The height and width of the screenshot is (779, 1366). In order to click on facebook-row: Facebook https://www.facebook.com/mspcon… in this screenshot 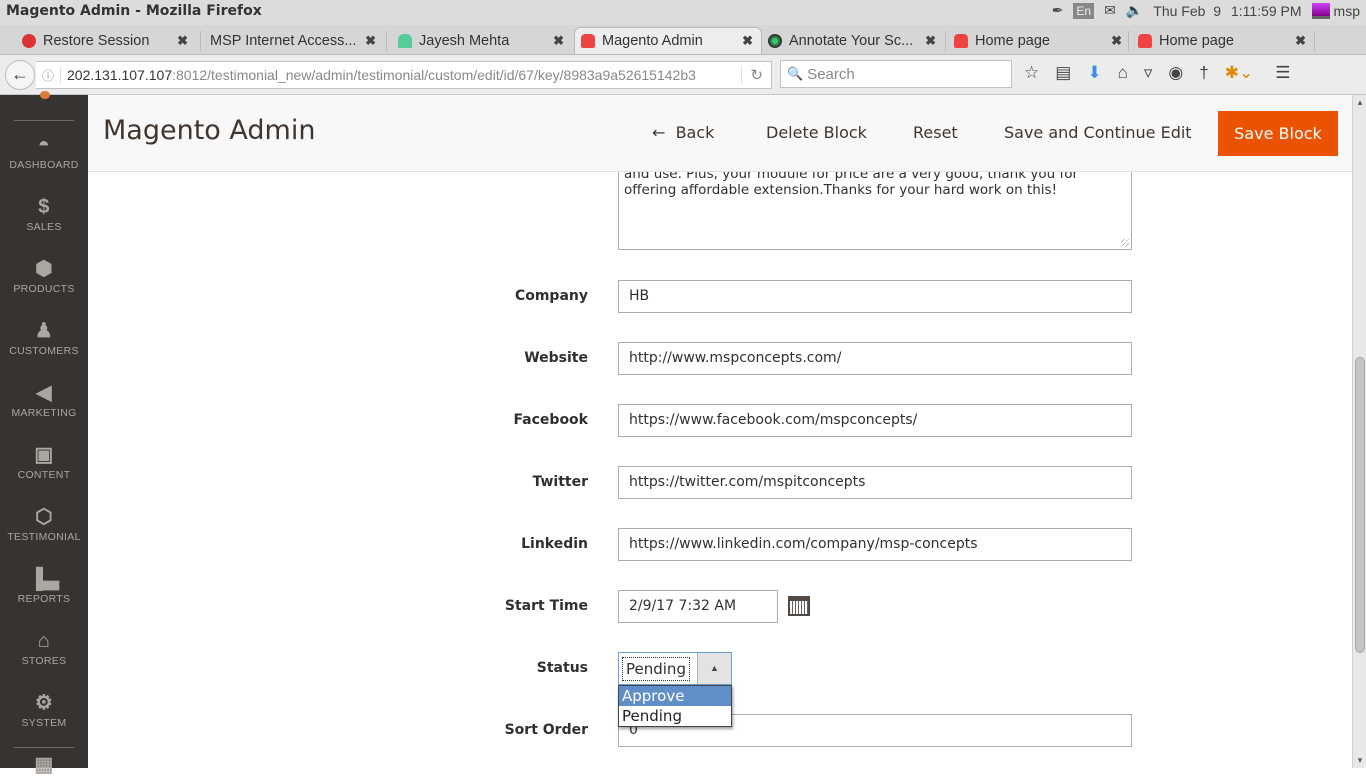, I will do `click(720, 420)`.